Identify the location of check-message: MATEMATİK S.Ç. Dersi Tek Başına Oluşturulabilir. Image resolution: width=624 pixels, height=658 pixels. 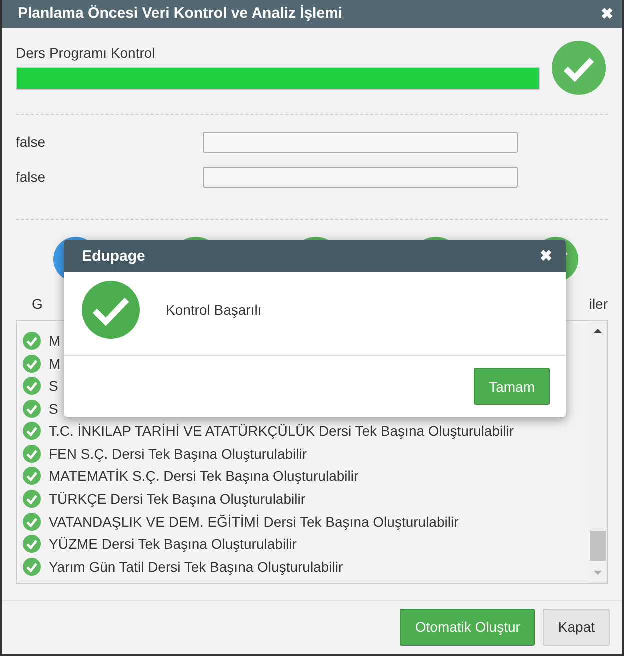
(204, 476).